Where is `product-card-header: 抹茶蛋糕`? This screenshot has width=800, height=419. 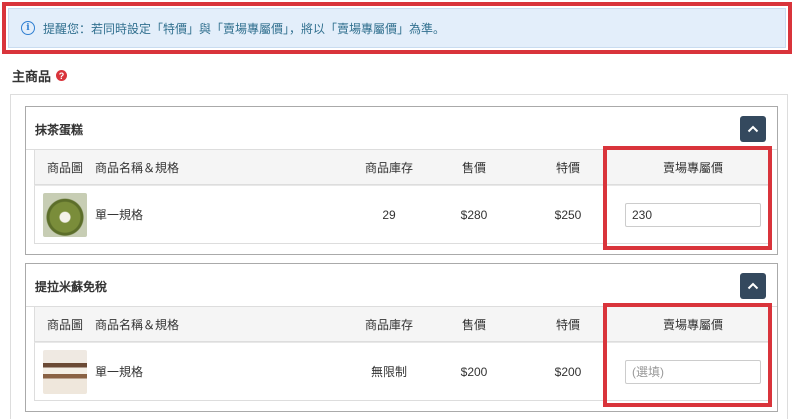
product-card-header: 抹茶蛋糕 is located at coordinates (401, 128).